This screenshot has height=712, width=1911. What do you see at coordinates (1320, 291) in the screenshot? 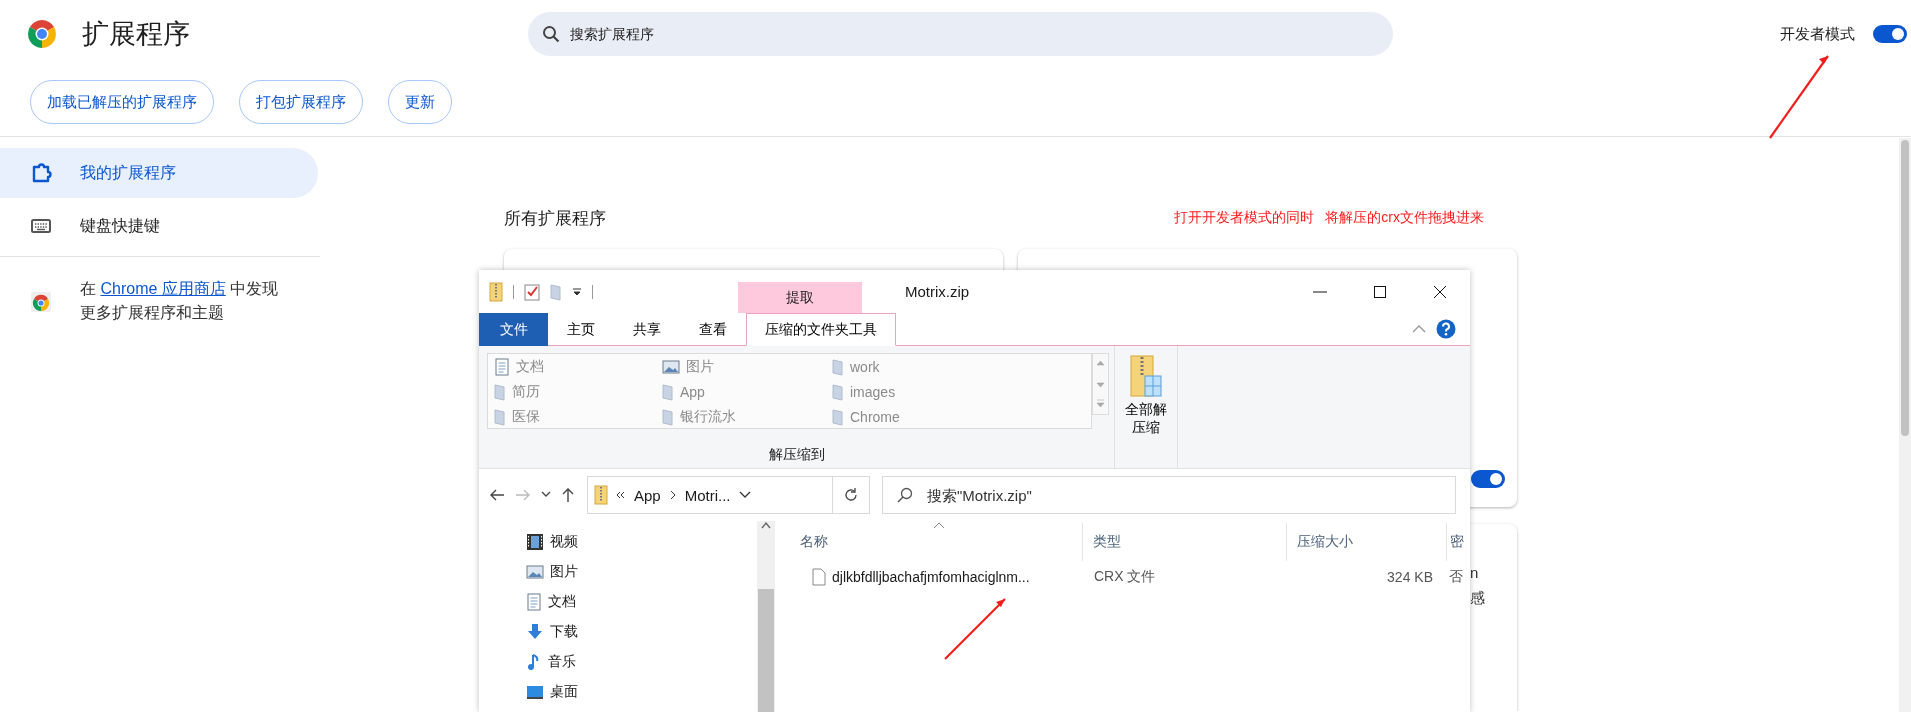
I see `minimize-icon` at bounding box center [1320, 291].